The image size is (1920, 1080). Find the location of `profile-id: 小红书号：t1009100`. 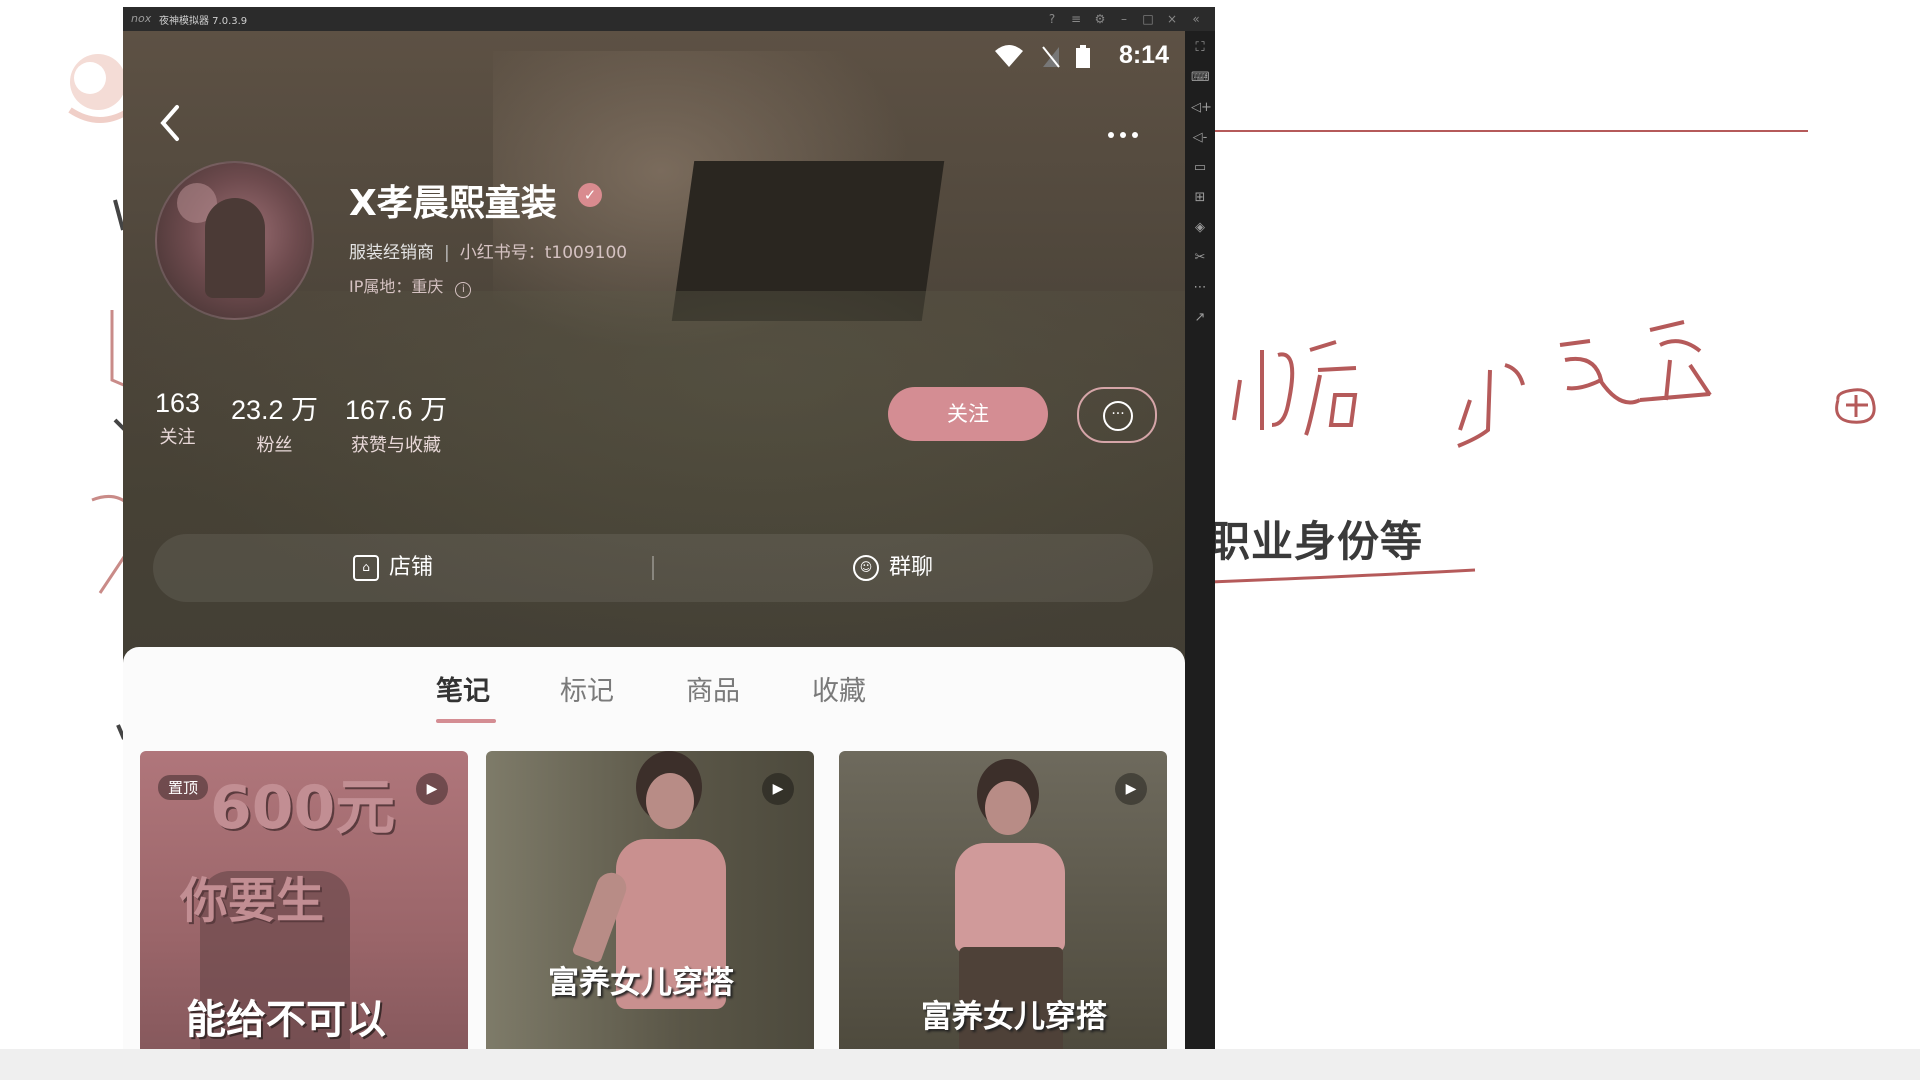

profile-id: 小红书号：t1009100 is located at coordinates (543, 253).